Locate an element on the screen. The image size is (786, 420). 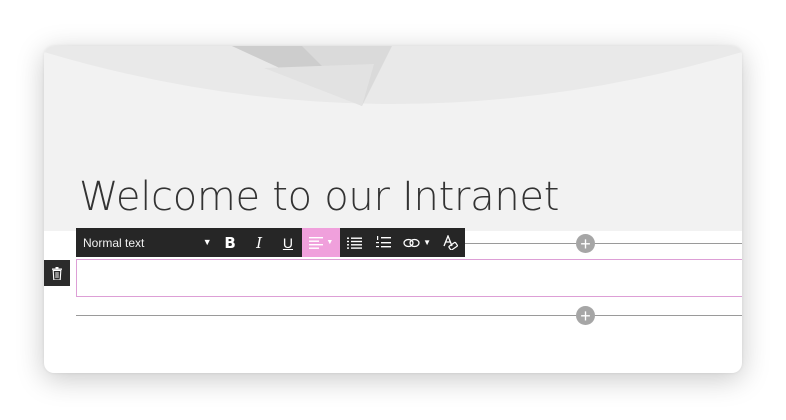
clear-formatting-button is located at coordinates (450, 242).